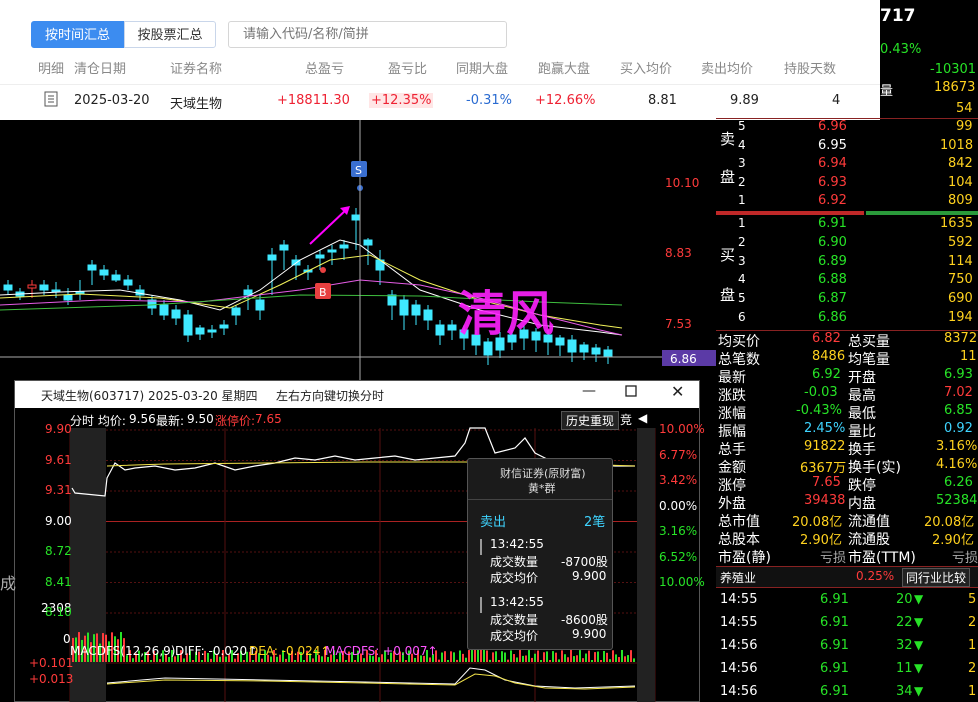 This screenshot has height=702, width=978. I want to click on column-header: 同期大盘, so click(482, 67).